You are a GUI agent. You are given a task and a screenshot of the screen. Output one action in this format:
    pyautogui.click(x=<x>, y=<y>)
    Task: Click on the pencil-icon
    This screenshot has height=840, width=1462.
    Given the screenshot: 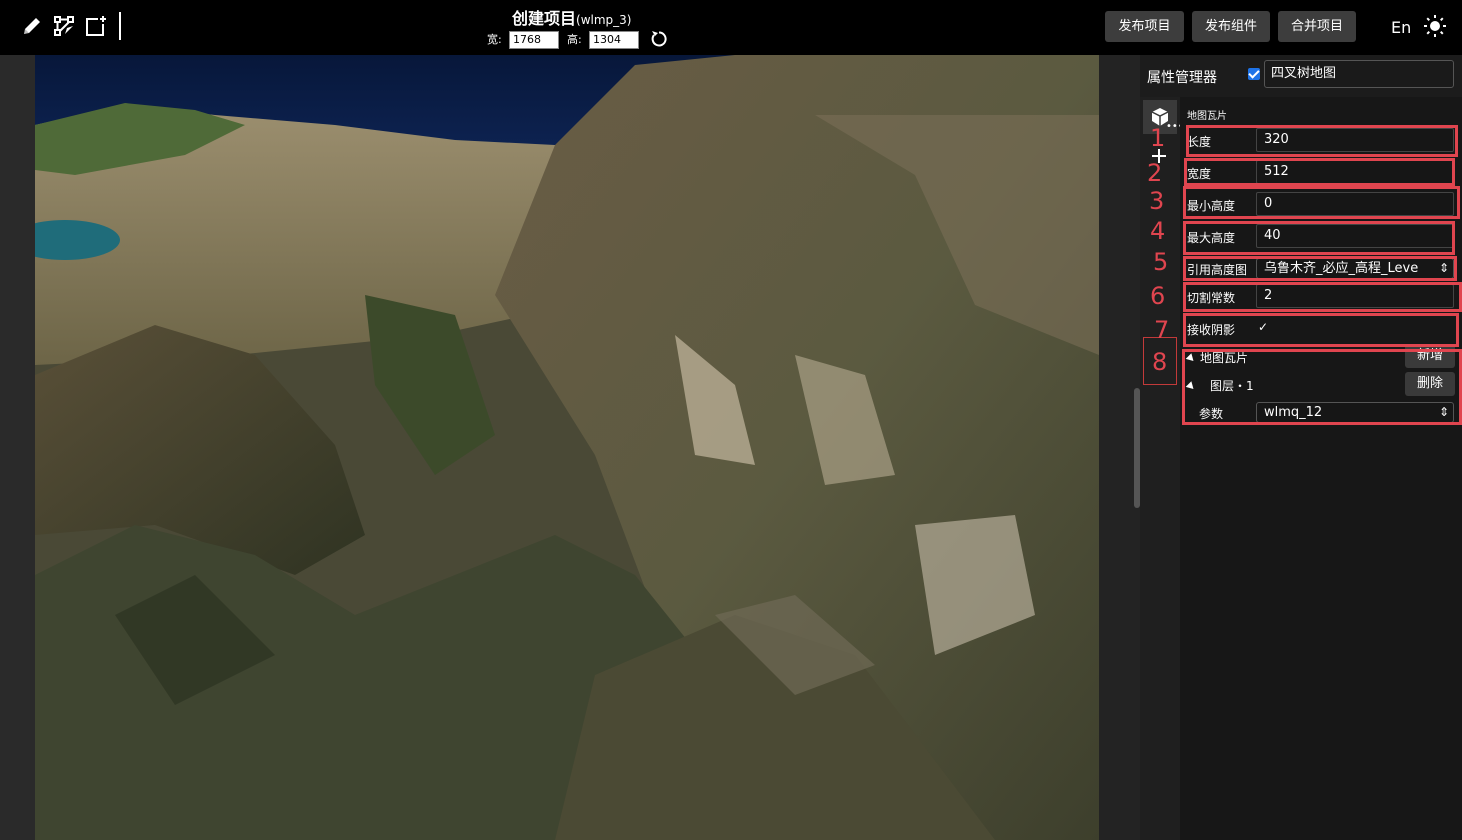 What is the action you would take?
    pyautogui.click(x=32, y=26)
    